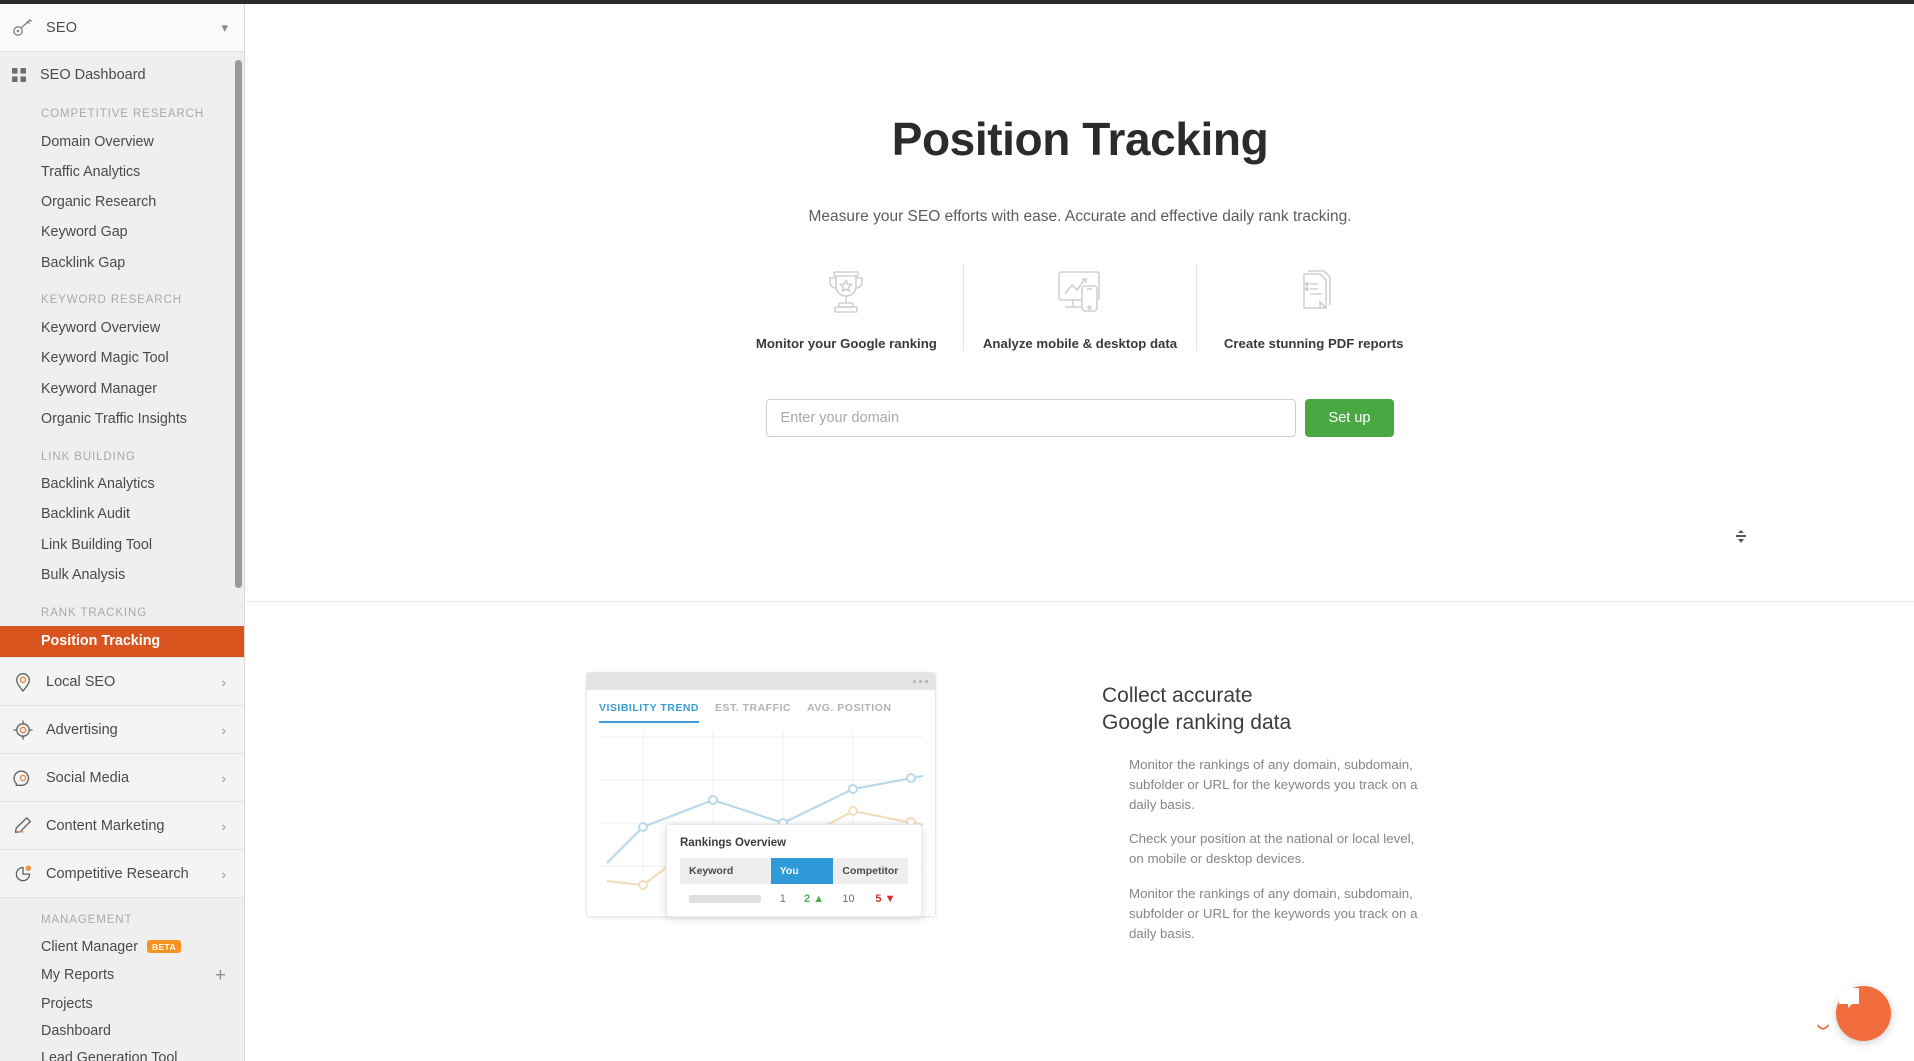 This screenshot has height=1061, width=1914. I want to click on competitor-current-value: 5, so click(878, 899).